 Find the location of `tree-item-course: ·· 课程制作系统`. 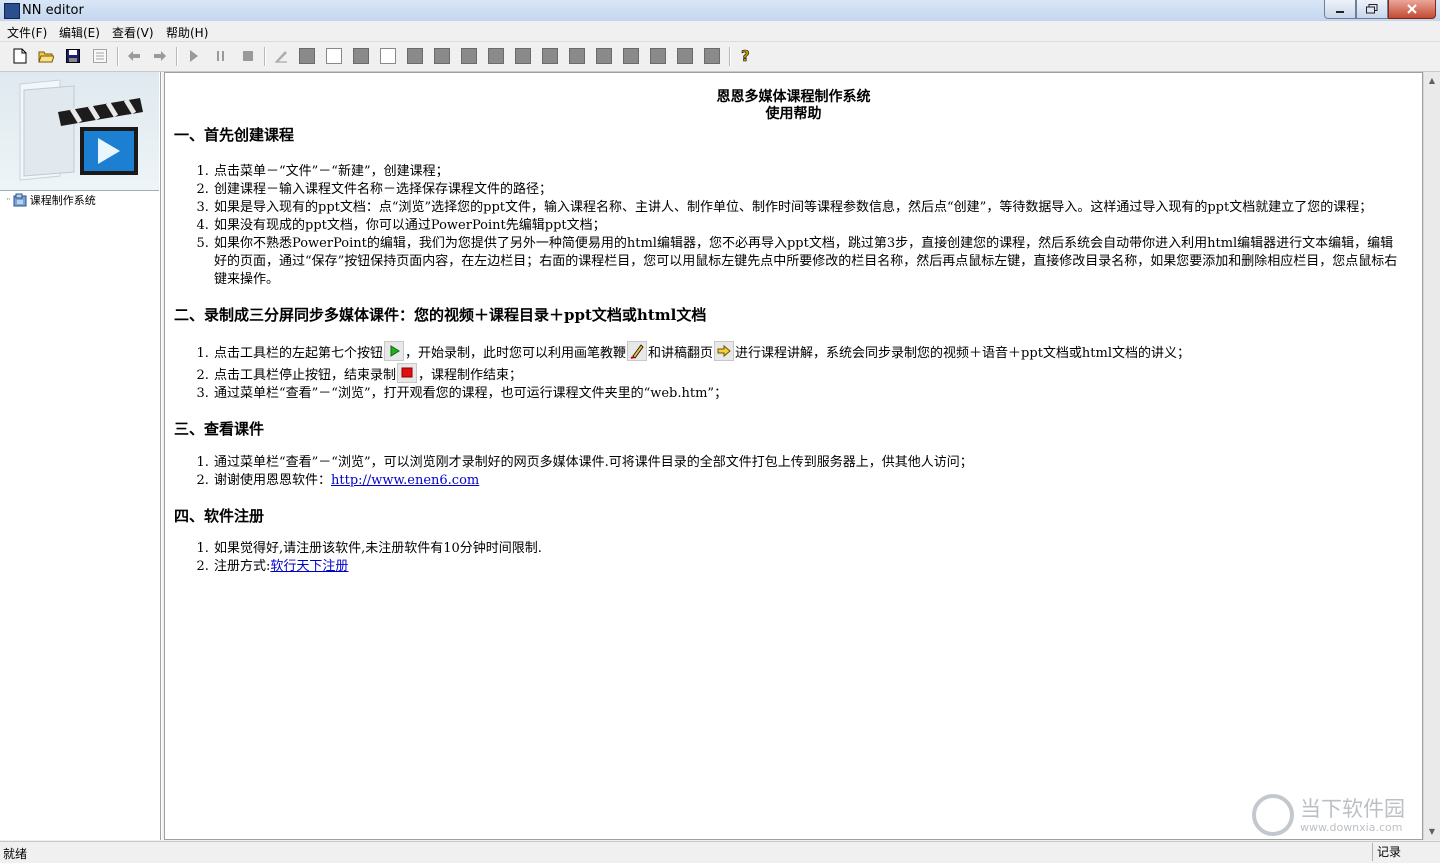

tree-item-course: ·· 课程制作系统 is located at coordinates (51, 200).